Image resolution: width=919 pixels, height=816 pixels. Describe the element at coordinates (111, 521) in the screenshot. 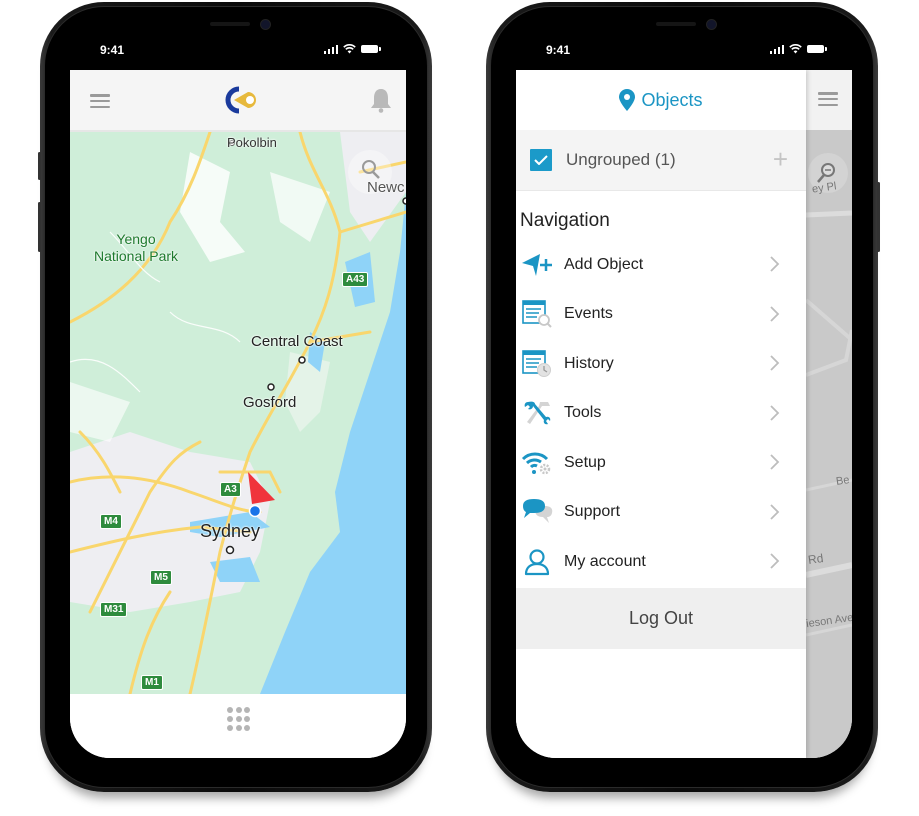

I see `road-shield-m4: M4` at that location.